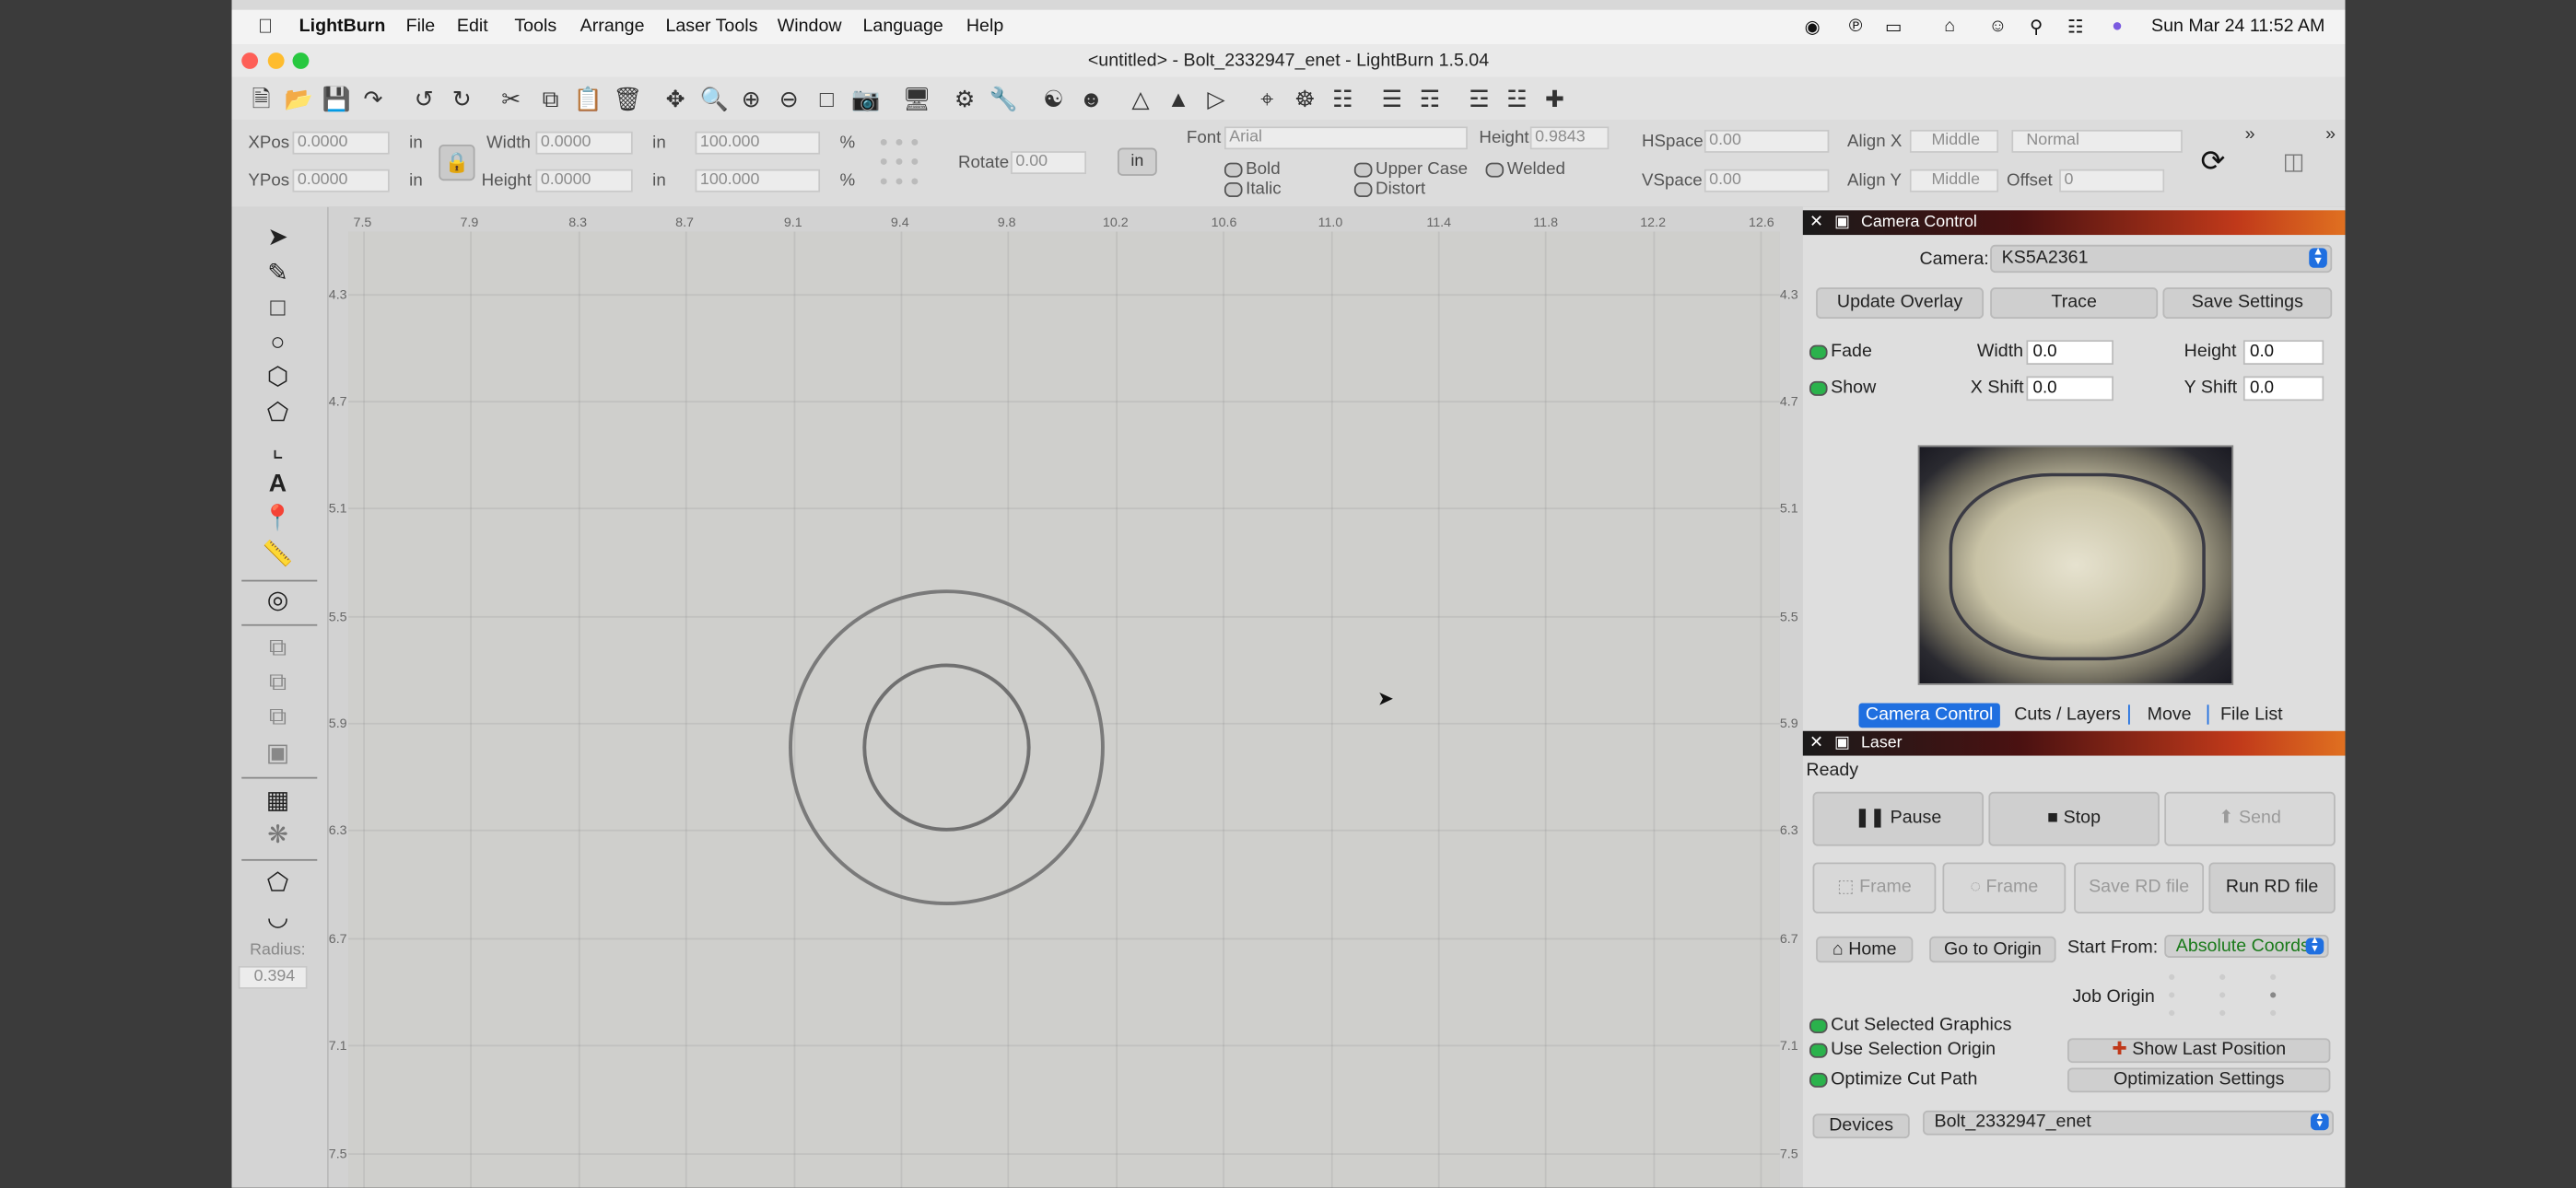  I want to click on menu-window: Window, so click(810, 26).